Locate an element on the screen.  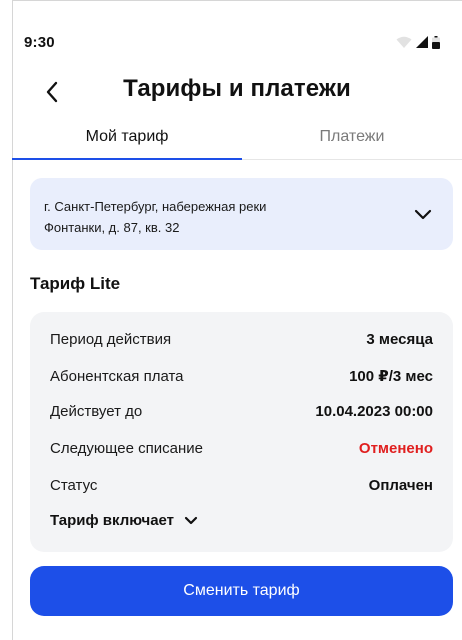
tariff-includes-label: Тариф включает is located at coordinates (112, 520).